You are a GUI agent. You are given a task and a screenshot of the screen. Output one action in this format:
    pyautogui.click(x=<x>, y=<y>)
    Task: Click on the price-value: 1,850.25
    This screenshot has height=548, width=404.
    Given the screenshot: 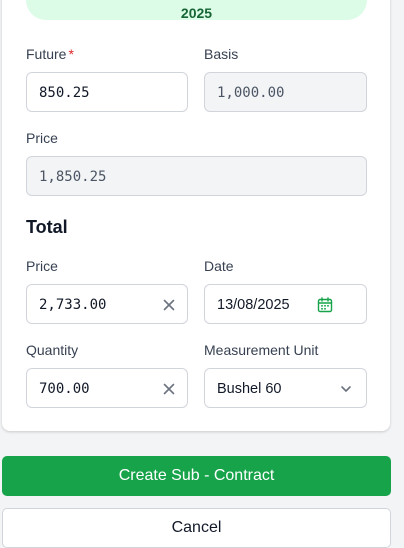 What is the action you would take?
    pyautogui.click(x=73, y=177)
    